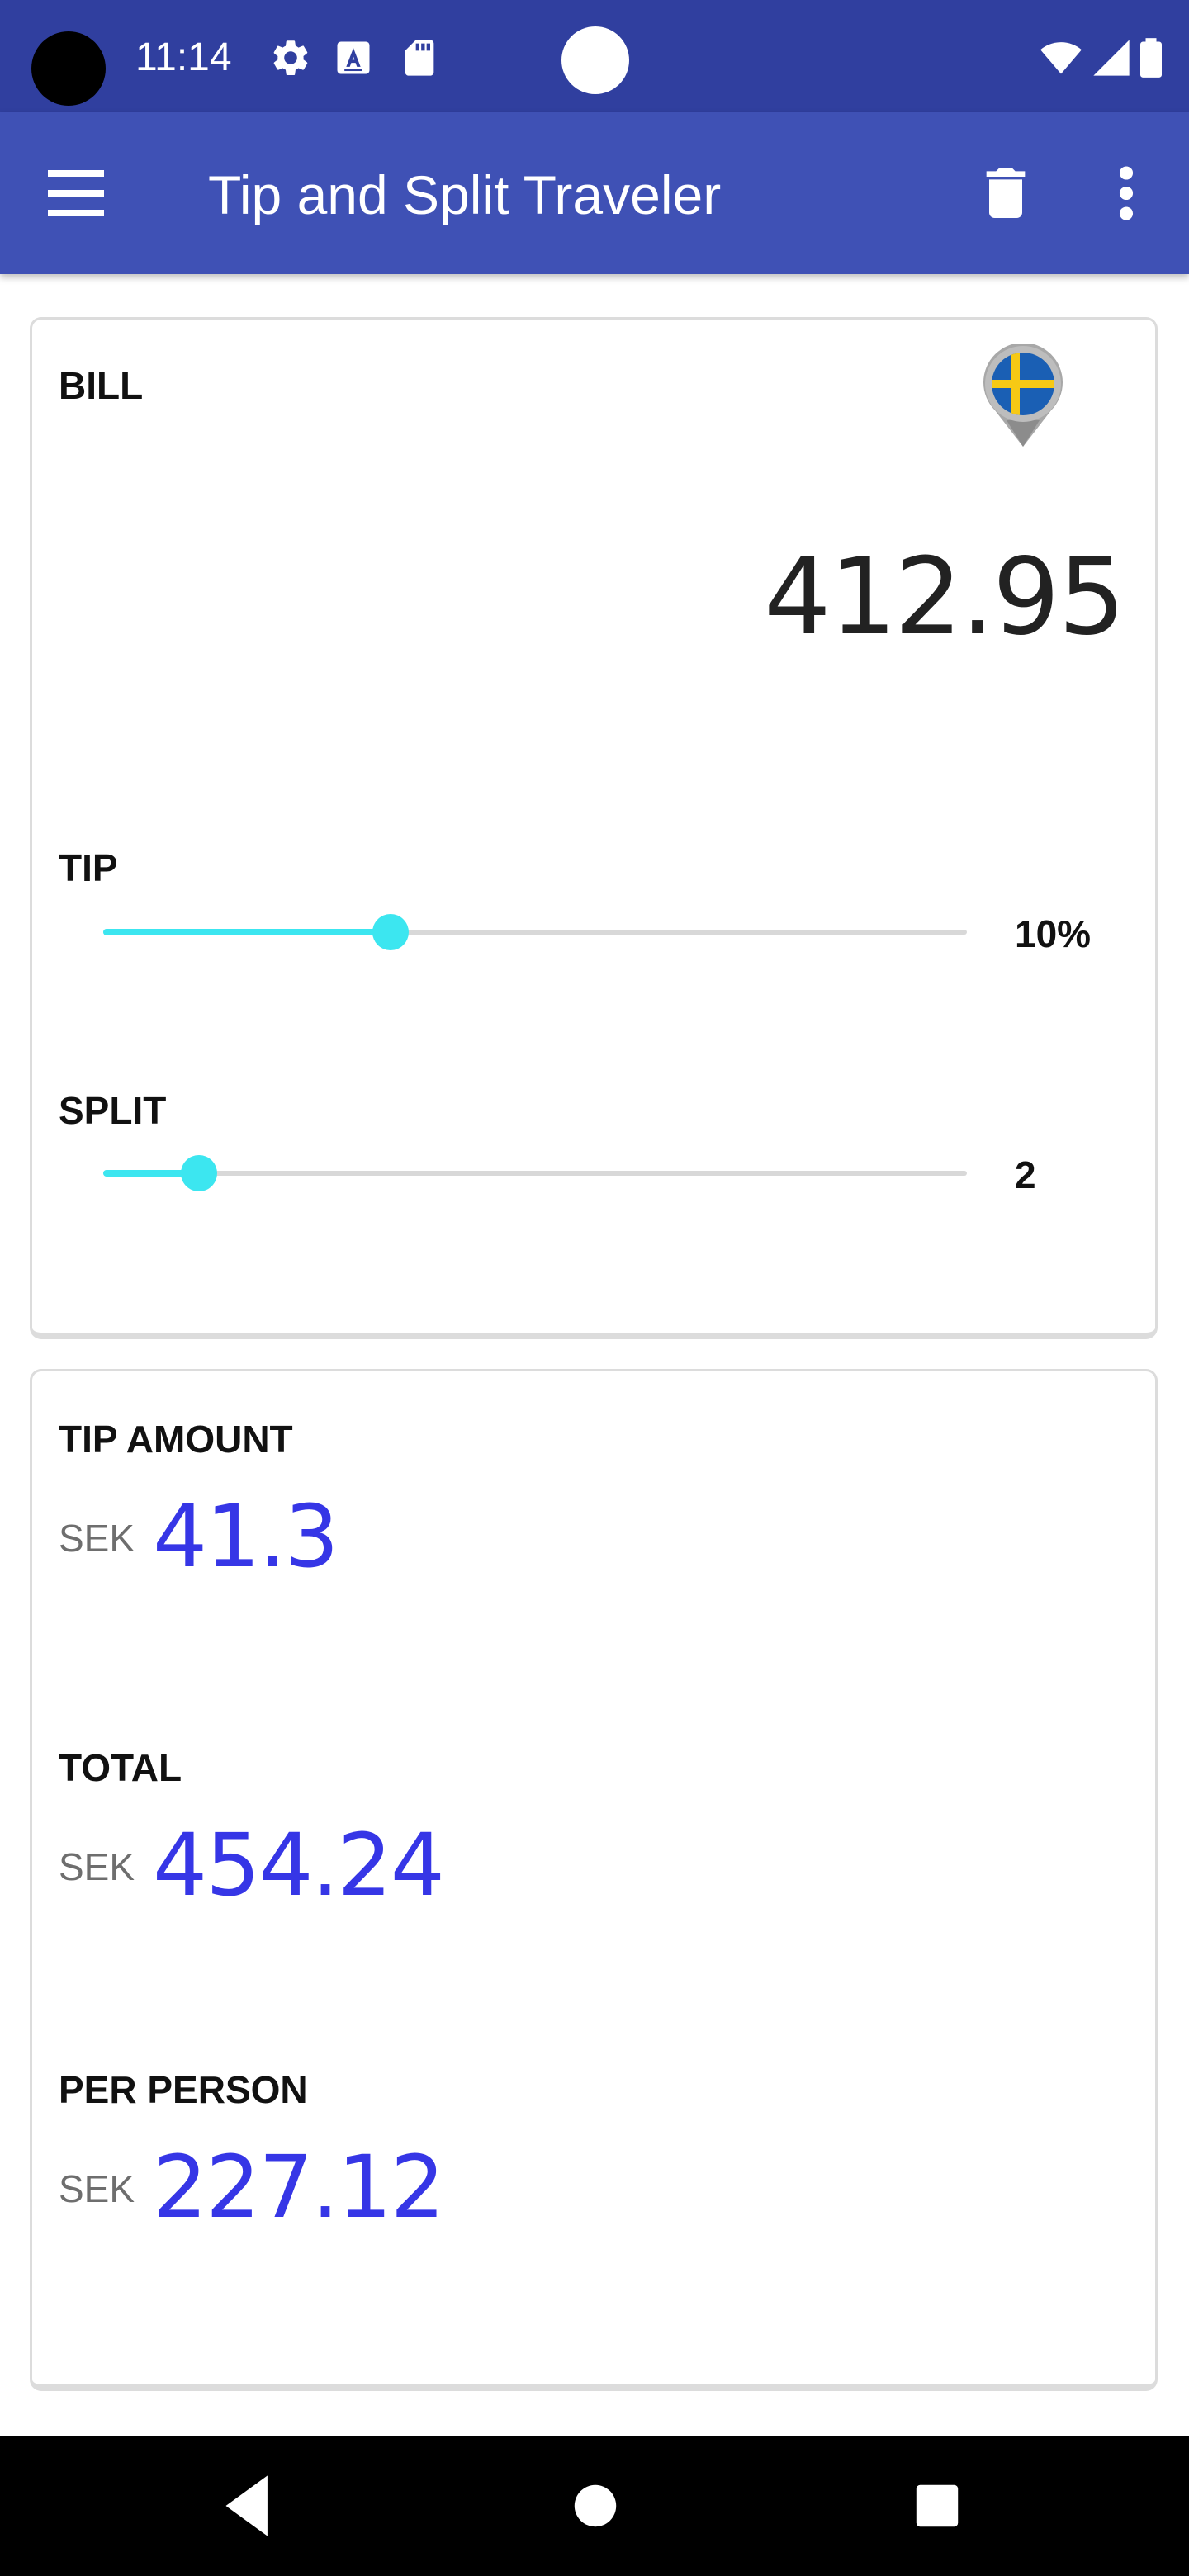  Describe the element at coordinates (247, 932) in the screenshot. I see `tip-slider-fill` at that location.